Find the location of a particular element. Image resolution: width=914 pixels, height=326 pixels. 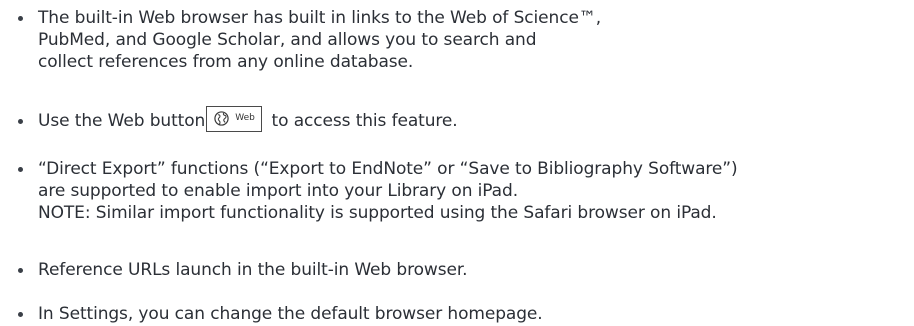

bullet-text-after: to access this feature. is located at coordinates (364, 121).